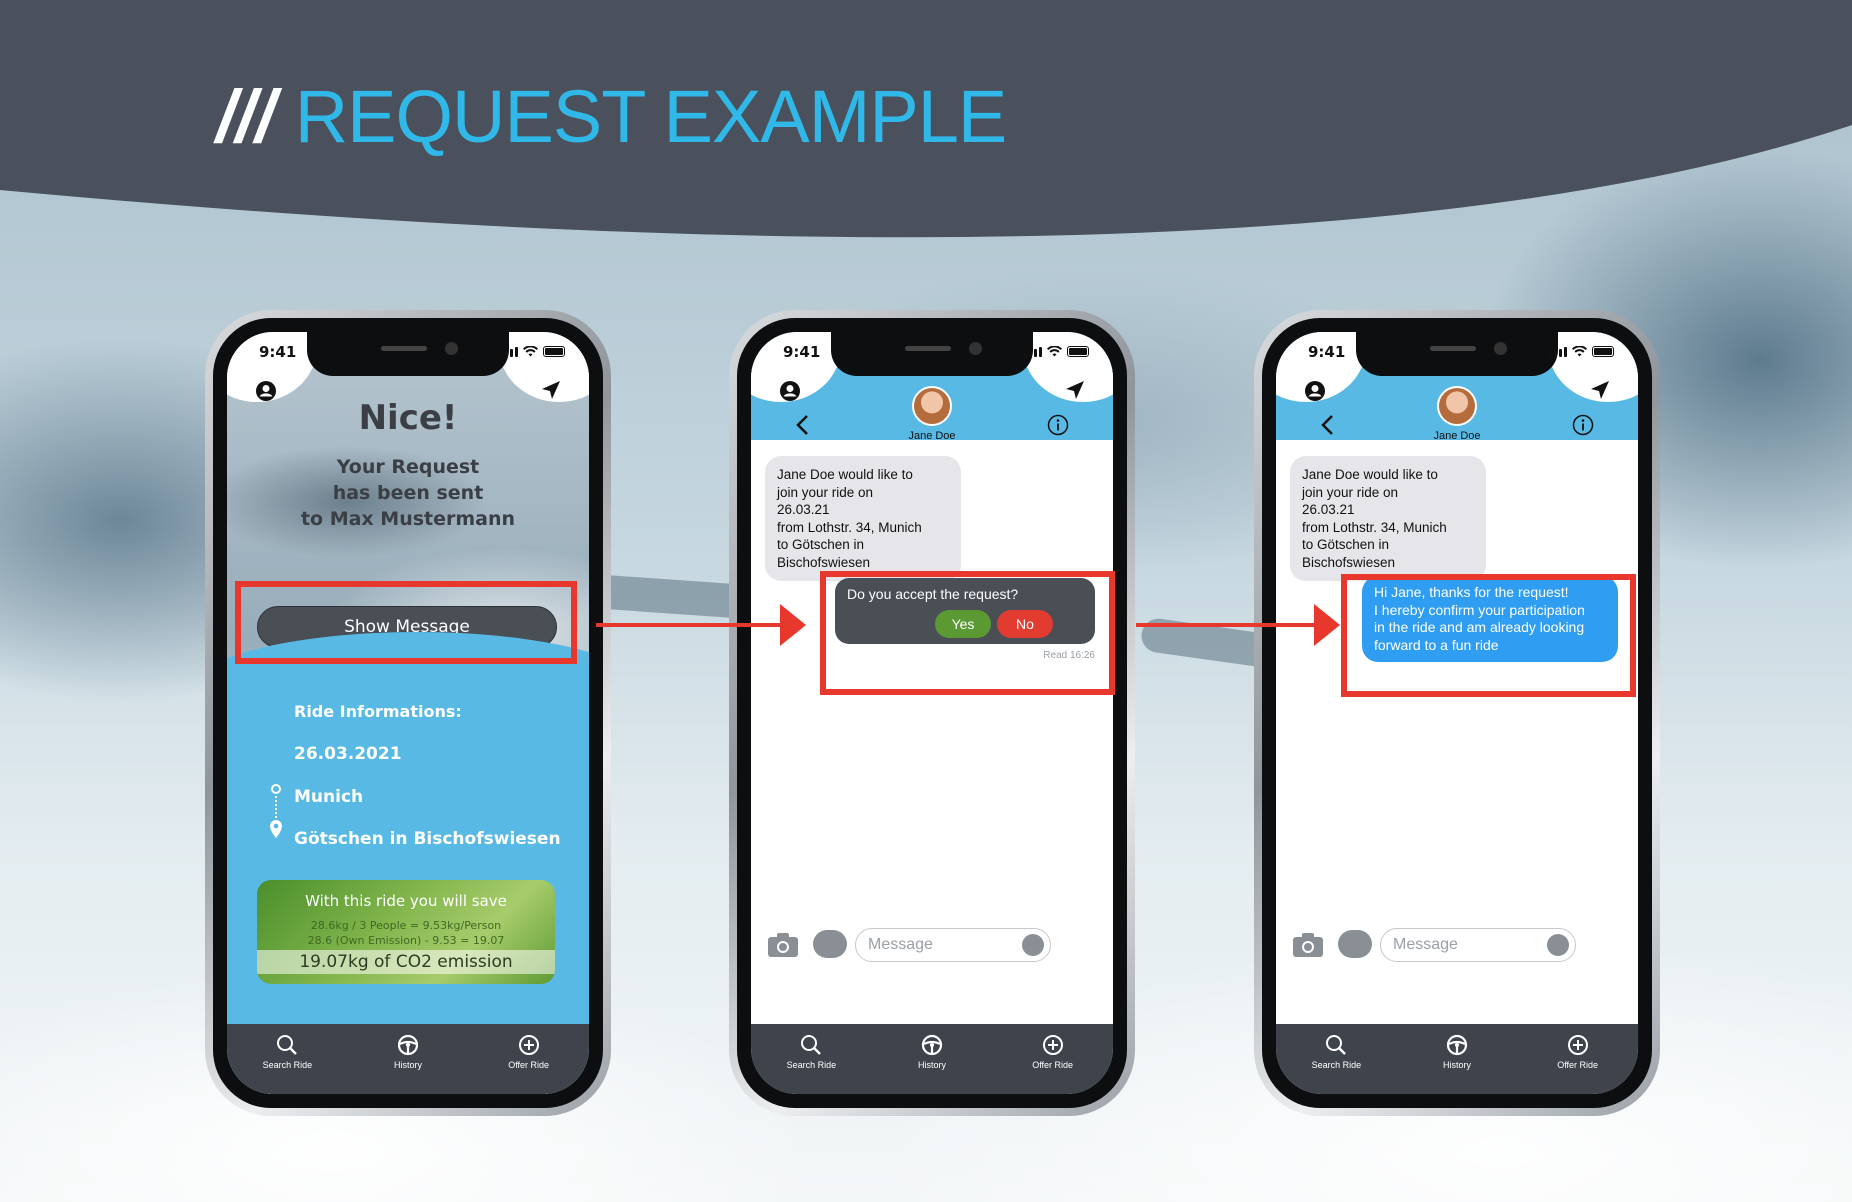 The width and height of the screenshot is (1852, 1202). Describe the element at coordinates (651, 116) in the screenshot. I see `title-text: REQUEST EXAMPLE` at that location.